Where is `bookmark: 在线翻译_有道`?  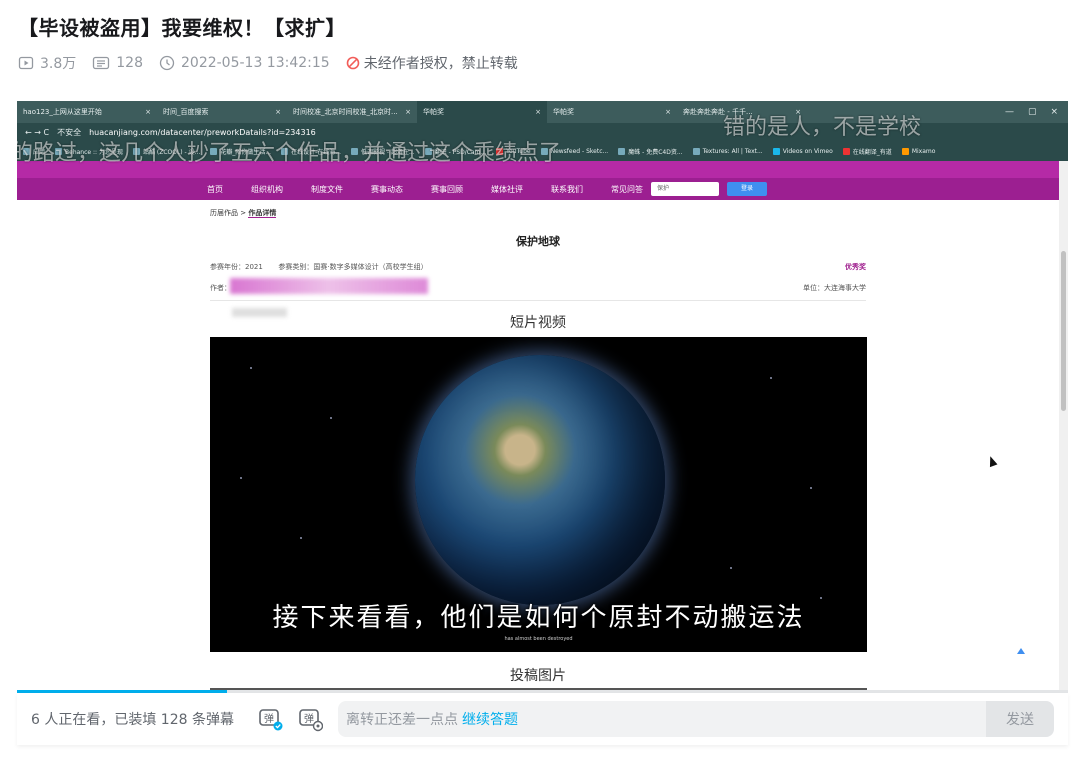
bookmark: 在线翻译_有道 is located at coordinates (867, 151).